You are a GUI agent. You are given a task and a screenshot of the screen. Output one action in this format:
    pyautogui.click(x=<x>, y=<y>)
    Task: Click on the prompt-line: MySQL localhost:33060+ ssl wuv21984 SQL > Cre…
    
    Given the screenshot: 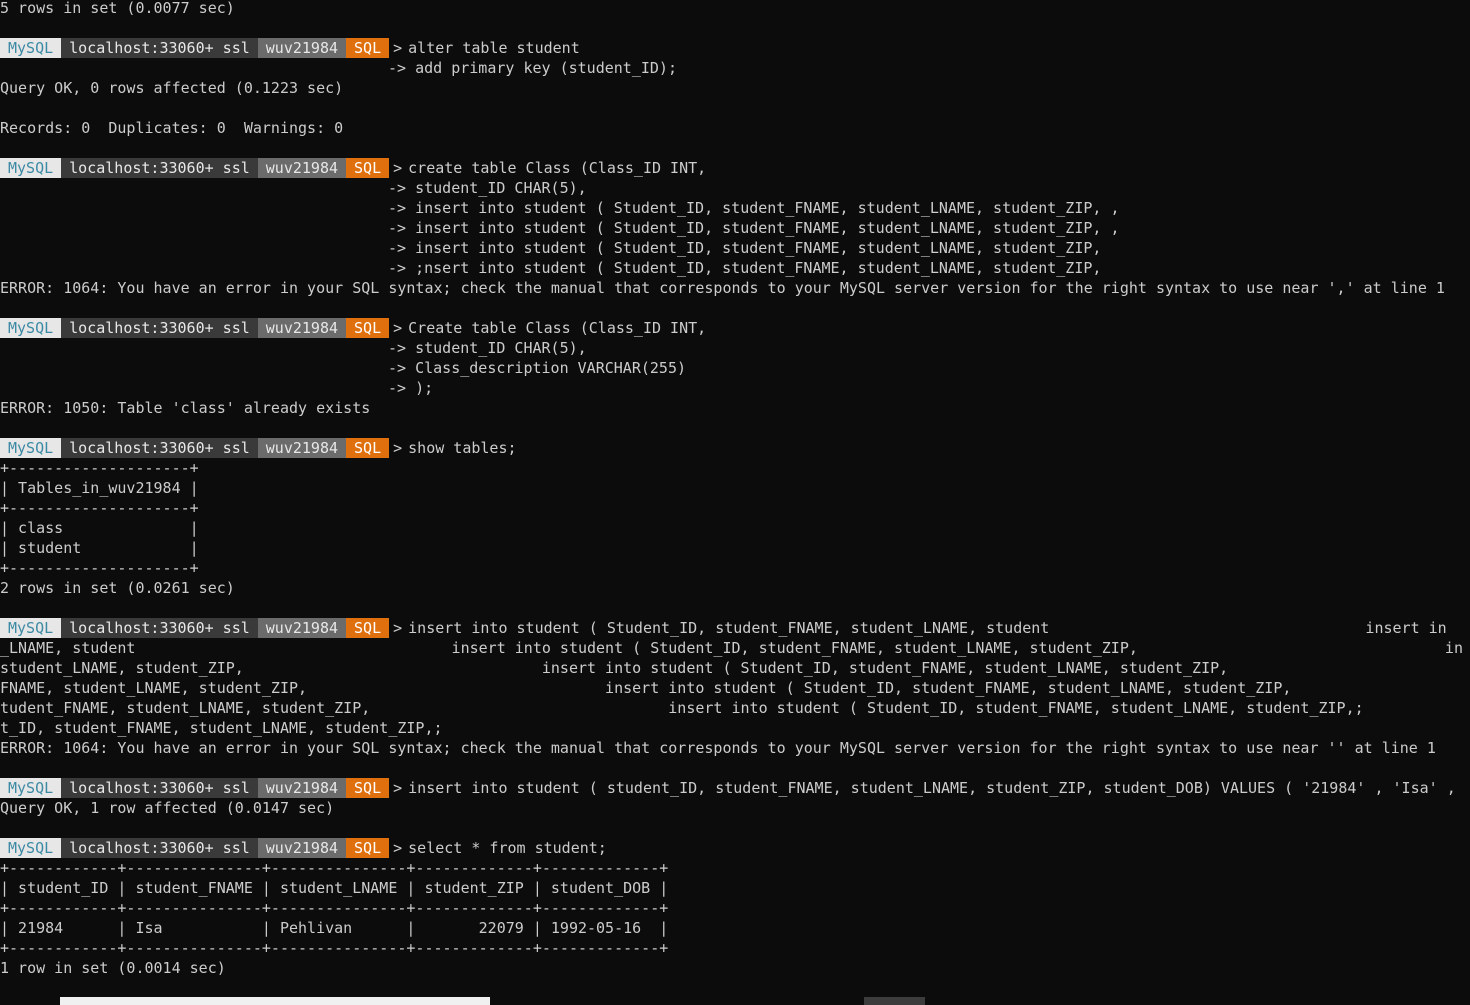 What is the action you would take?
    pyautogui.click(x=353, y=328)
    